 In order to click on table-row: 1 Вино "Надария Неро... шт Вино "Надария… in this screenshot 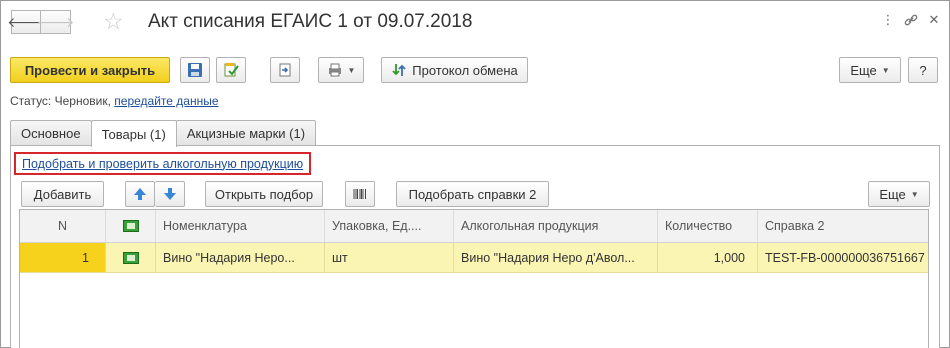, I will do `click(474, 258)`.